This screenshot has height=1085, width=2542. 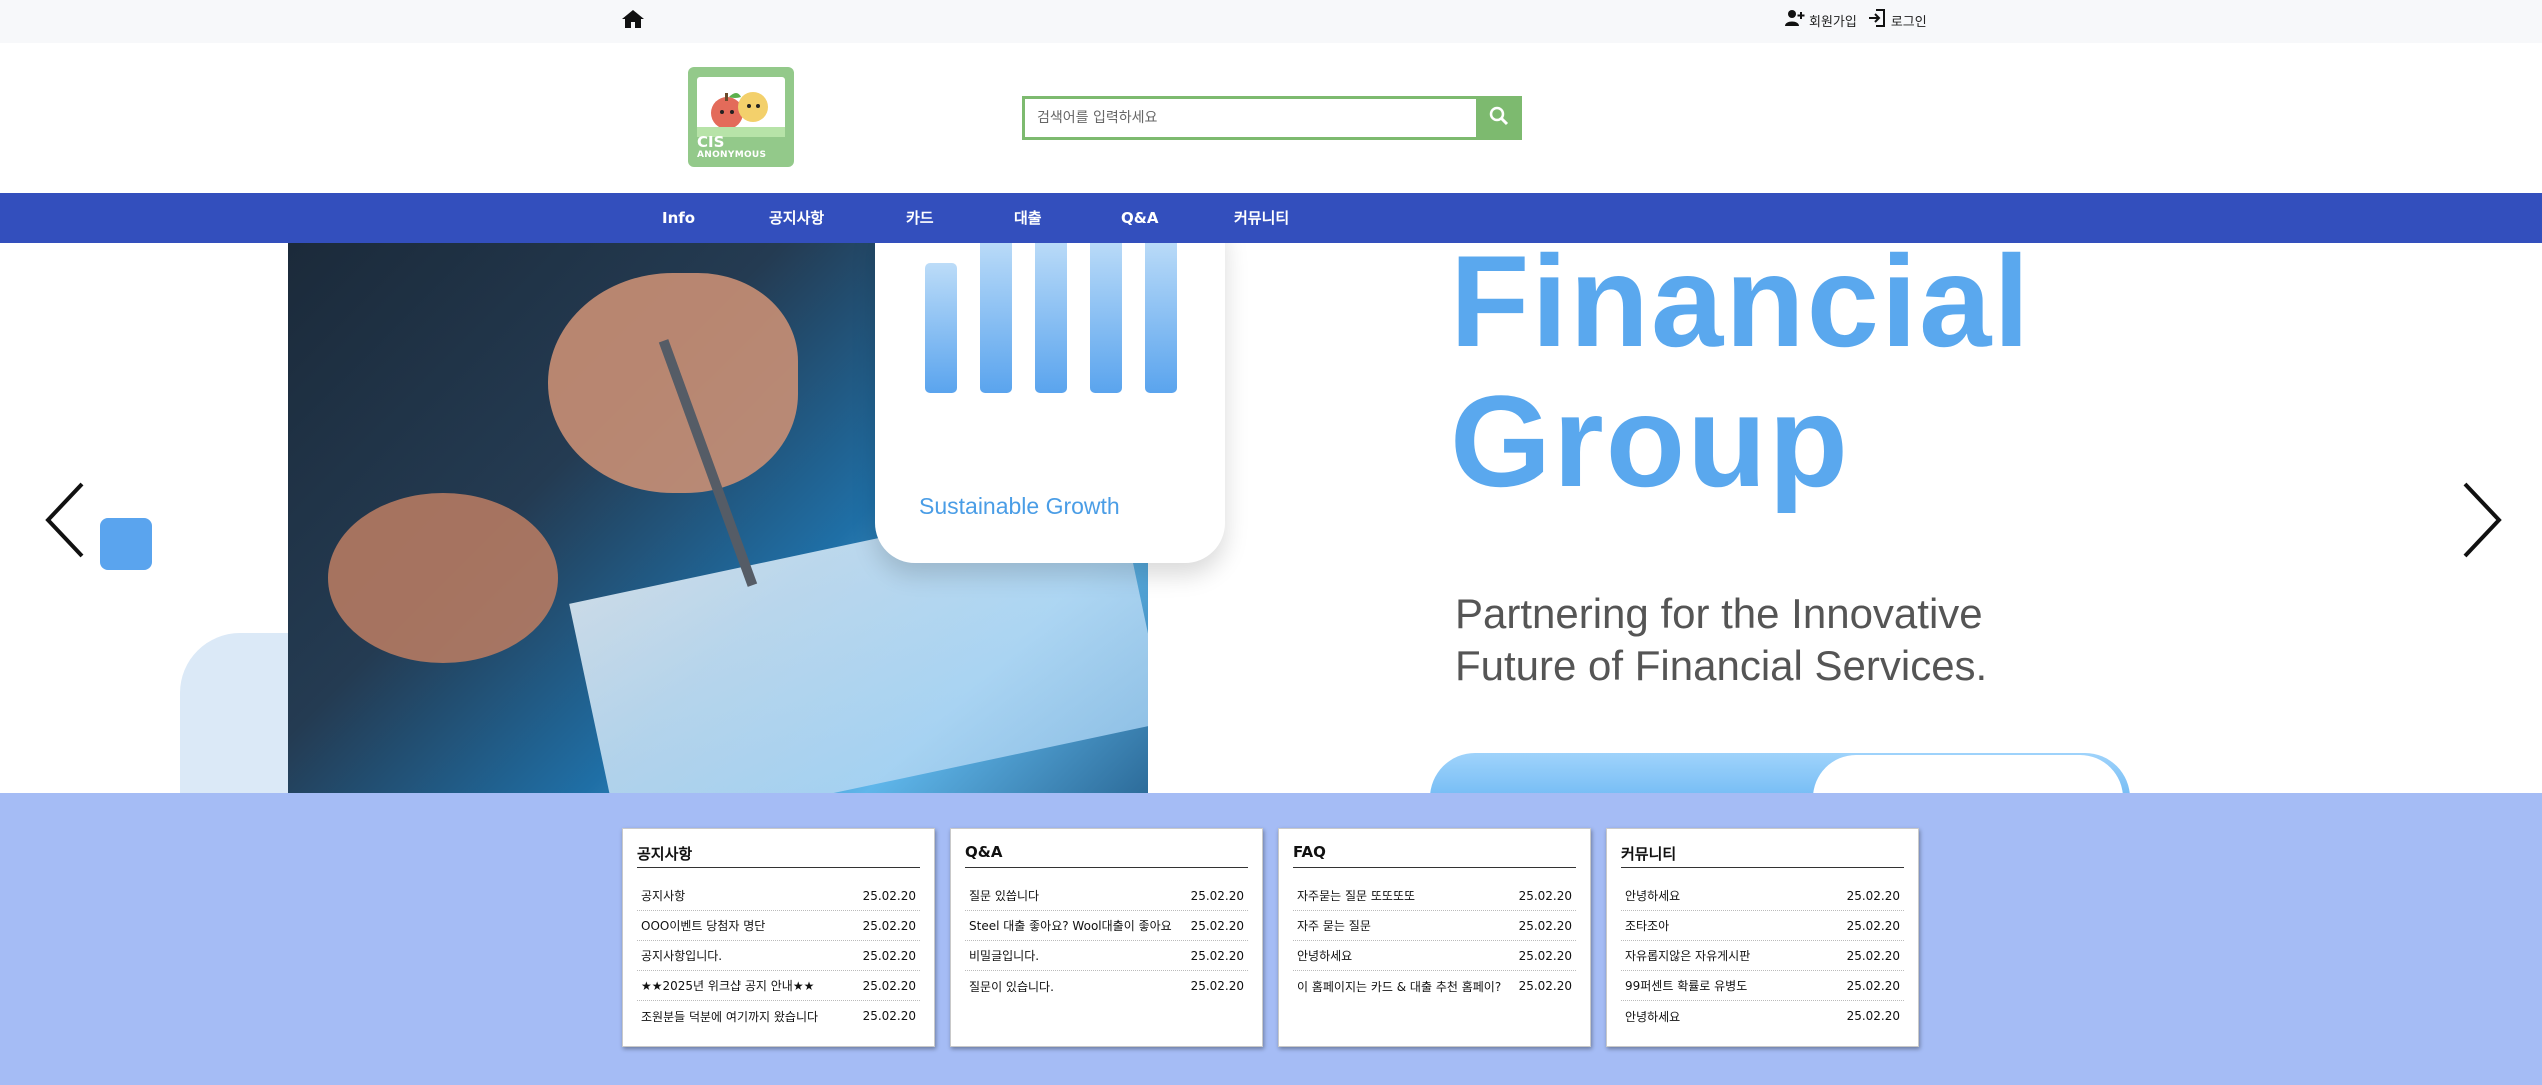 What do you see at coordinates (682, 956) in the screenshot?
I see `post-title: 공지사항입니다.` at bounding box center [682, 956].